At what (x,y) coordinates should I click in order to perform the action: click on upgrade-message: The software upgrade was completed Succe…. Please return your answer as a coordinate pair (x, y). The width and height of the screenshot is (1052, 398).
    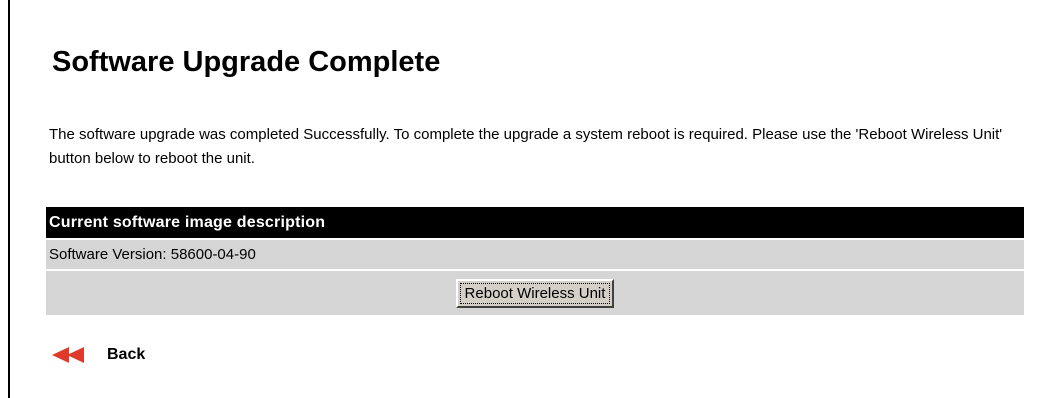
    Looking at the image, I should click on (526, 146).